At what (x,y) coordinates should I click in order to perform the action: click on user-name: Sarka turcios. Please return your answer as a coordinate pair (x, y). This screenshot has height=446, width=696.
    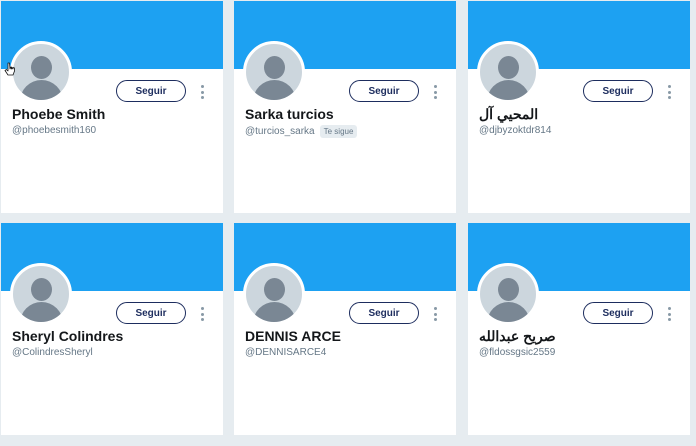
    Looking at the image, I should click on (345, 114).